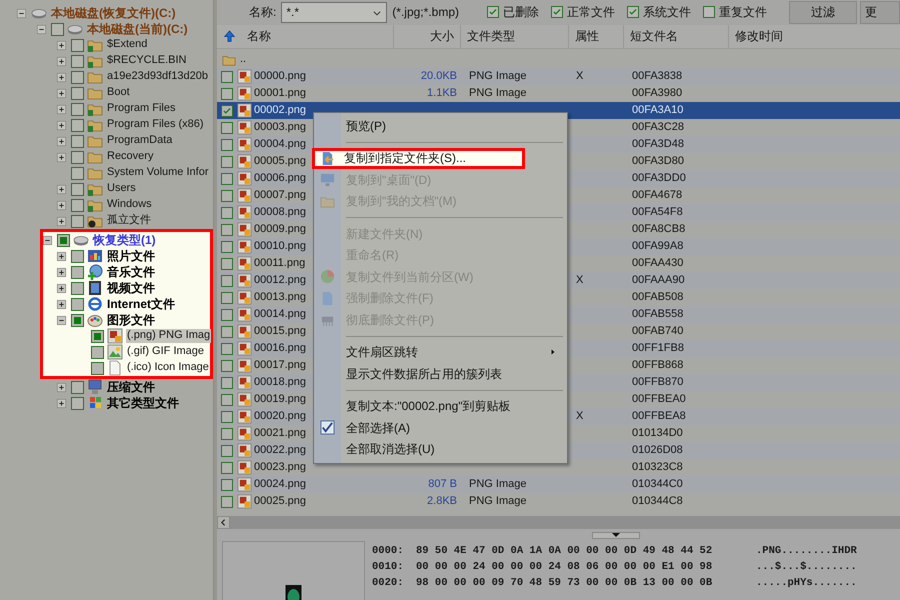  What do you see at coordinates (124, 240) in the screenshot?
I see `tree-item: 恢复类型(1)` at bounding box center [124, 240].